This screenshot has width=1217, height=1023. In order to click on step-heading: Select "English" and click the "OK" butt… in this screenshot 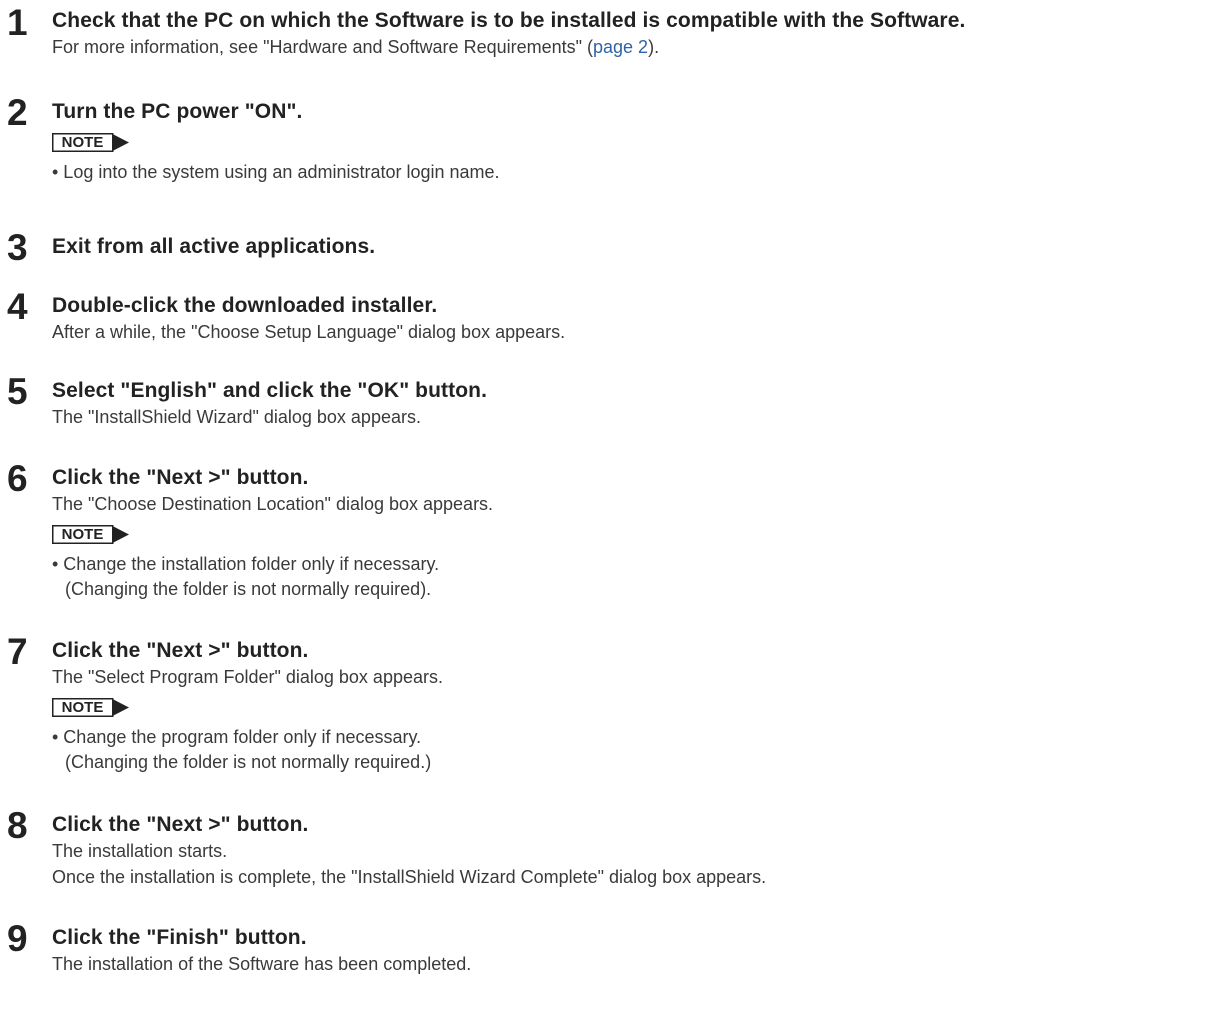, I will do `click(270, 390)`.